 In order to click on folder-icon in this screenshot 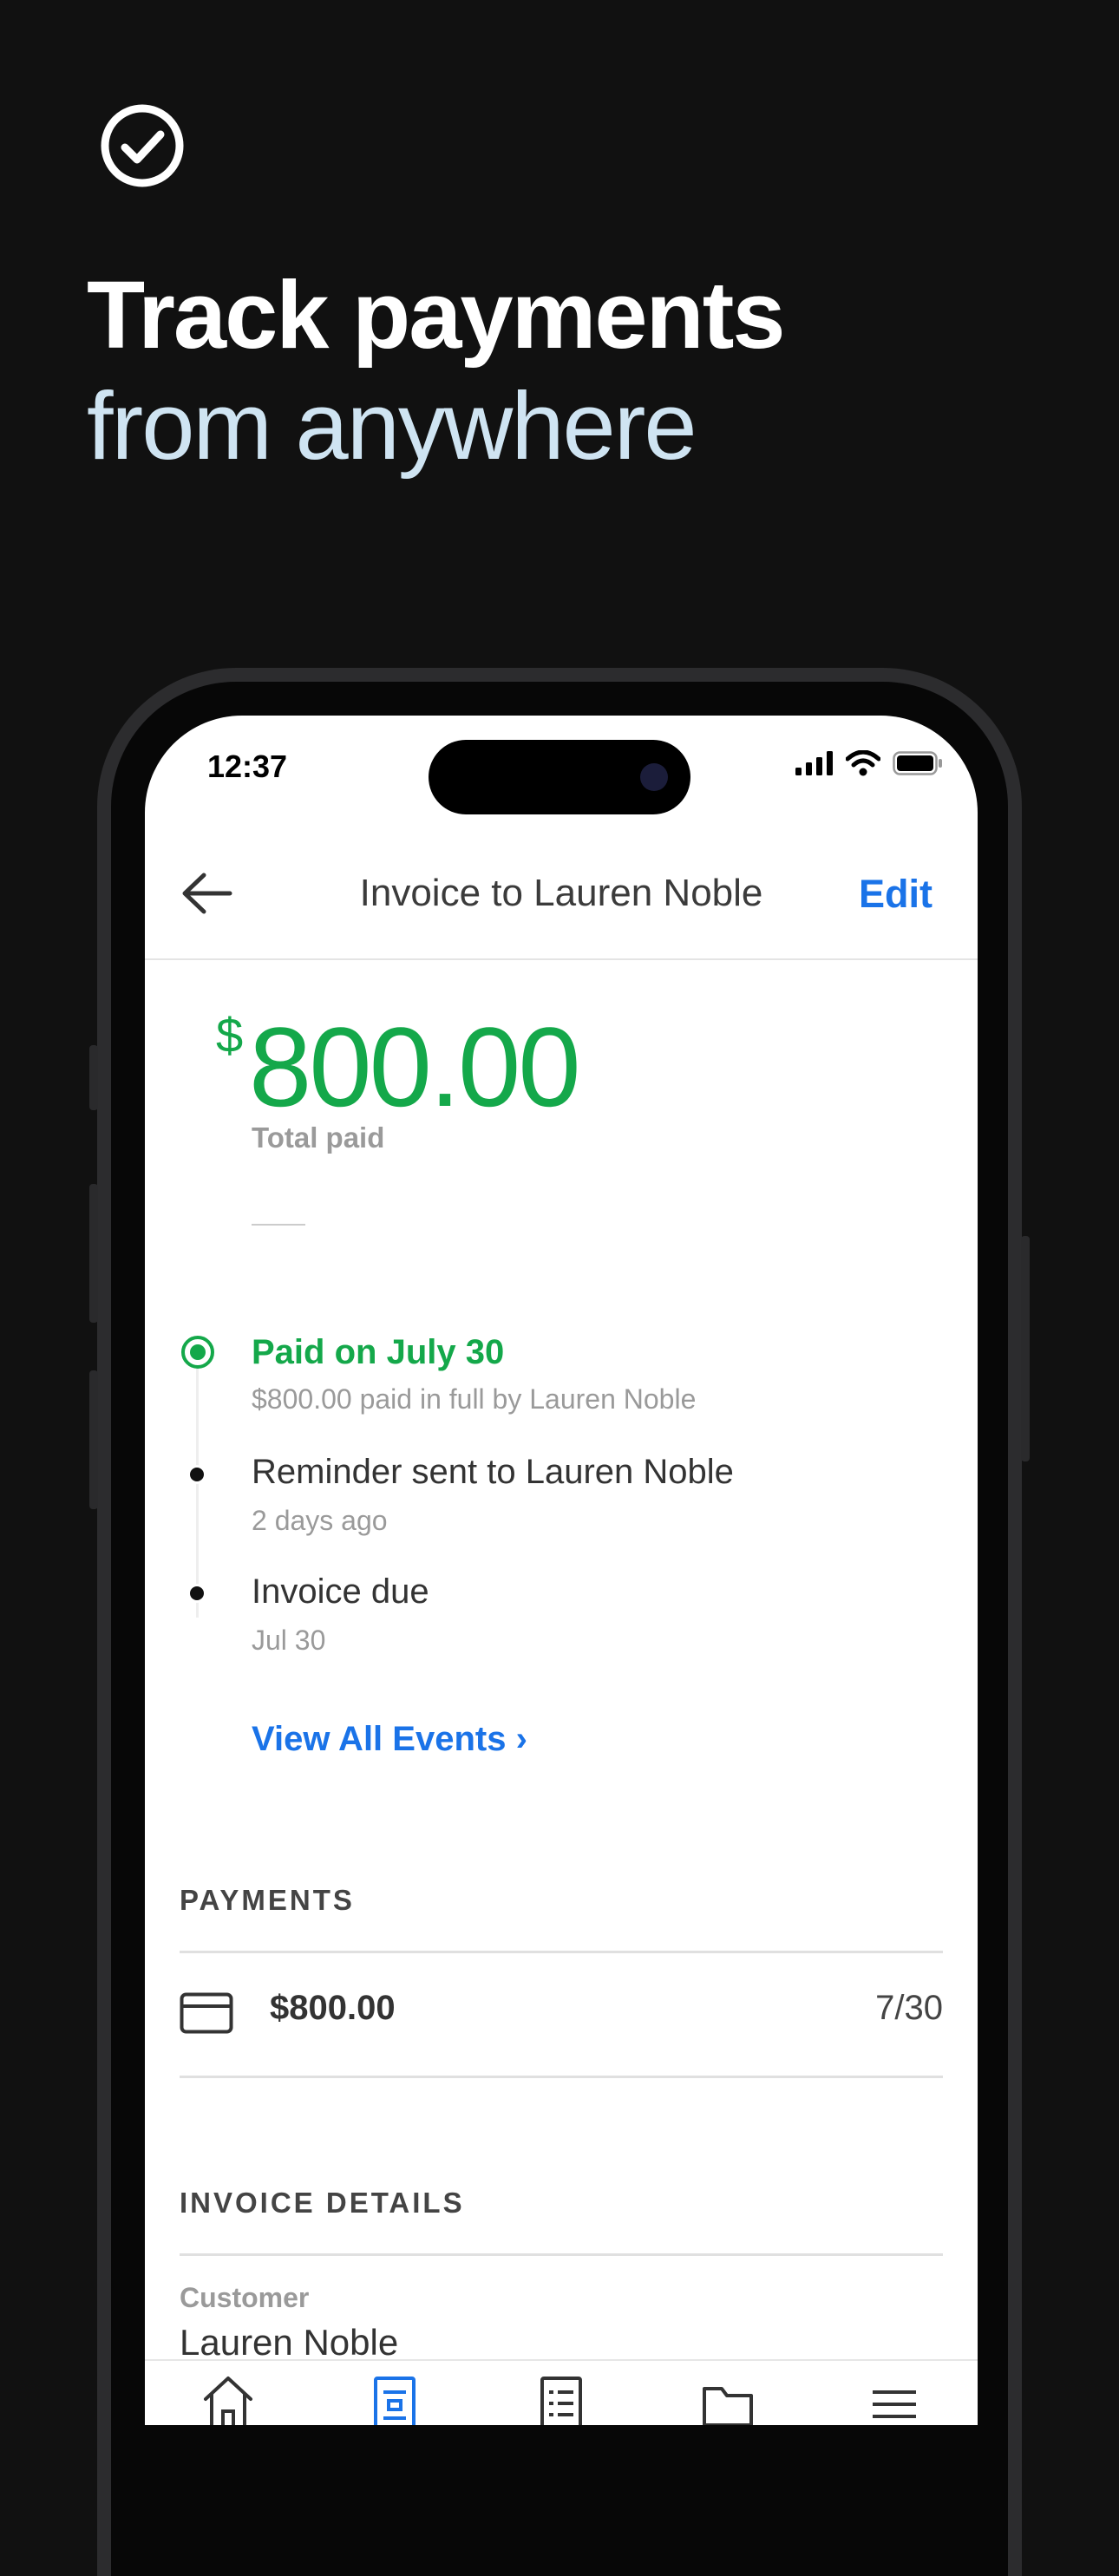, I will do `click(728, 2399)`.